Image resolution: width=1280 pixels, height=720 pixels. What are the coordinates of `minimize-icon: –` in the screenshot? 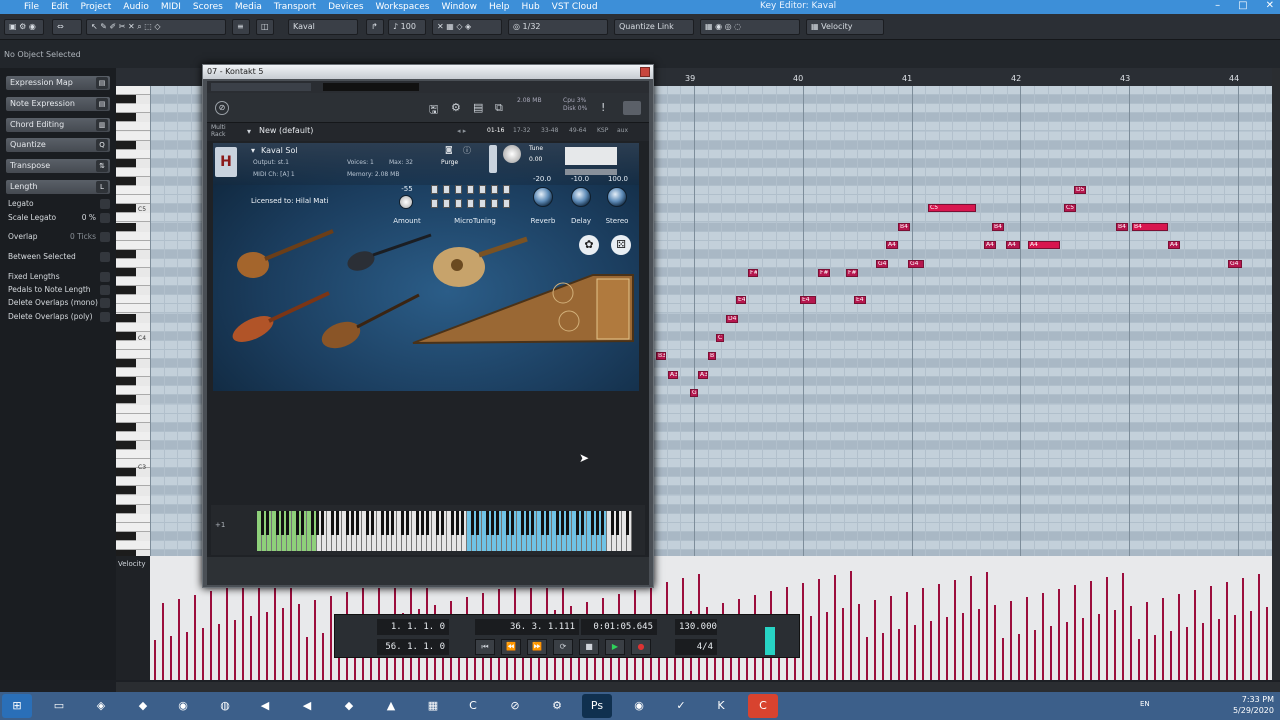 It's located at (1217, 5).